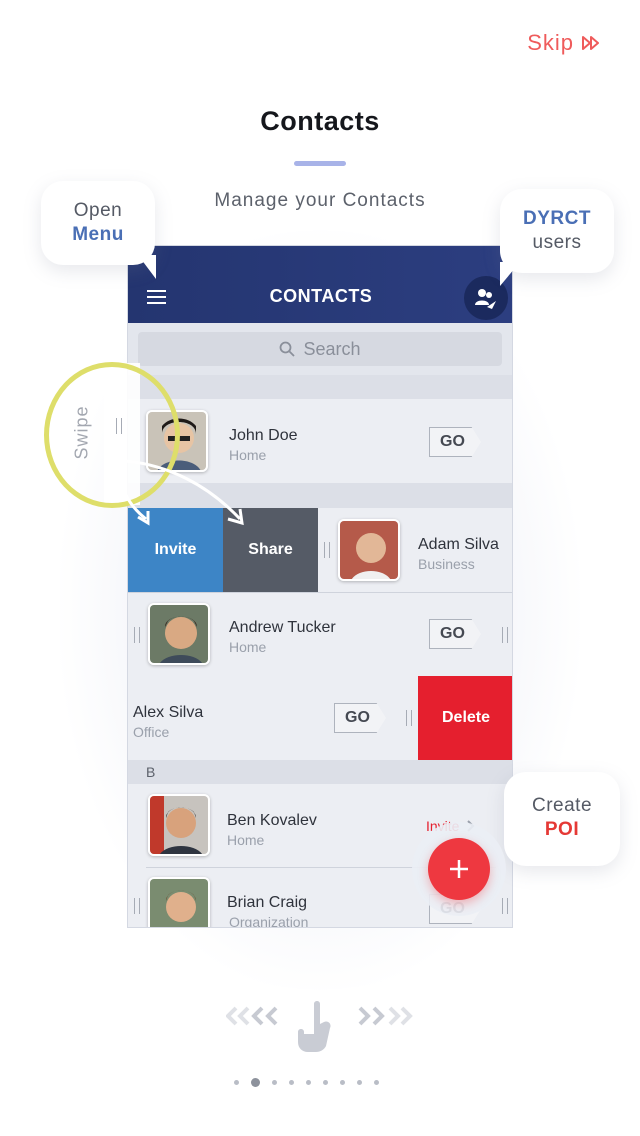 The image size is (640, 1136). I want to click on search-bar: Search, so click(320, 349).